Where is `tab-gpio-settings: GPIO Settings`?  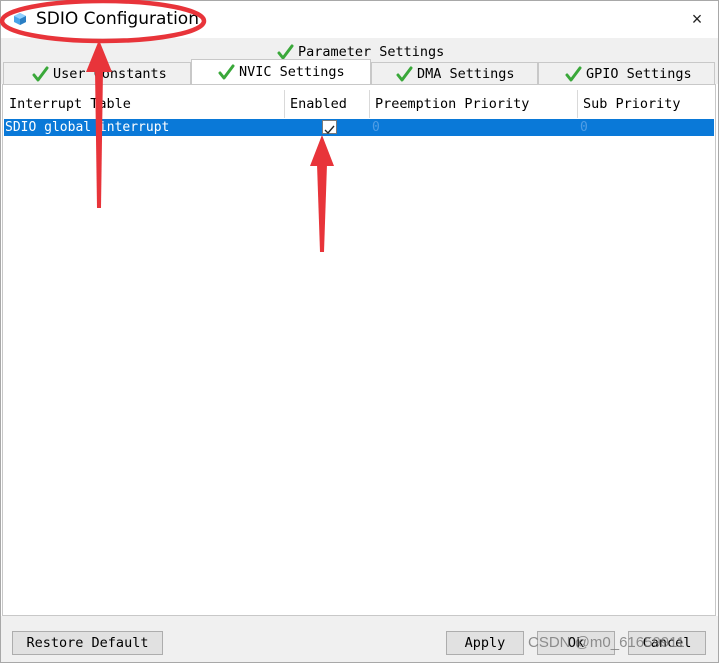
tab-gpio-settings: GPIO Settings is located at coordinates (626, 73).